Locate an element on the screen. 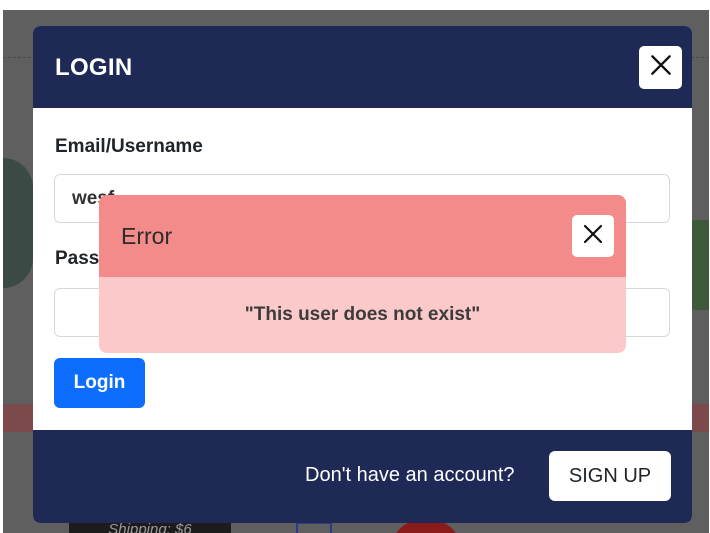  login-button: Login is located at coordinates (99, 383).